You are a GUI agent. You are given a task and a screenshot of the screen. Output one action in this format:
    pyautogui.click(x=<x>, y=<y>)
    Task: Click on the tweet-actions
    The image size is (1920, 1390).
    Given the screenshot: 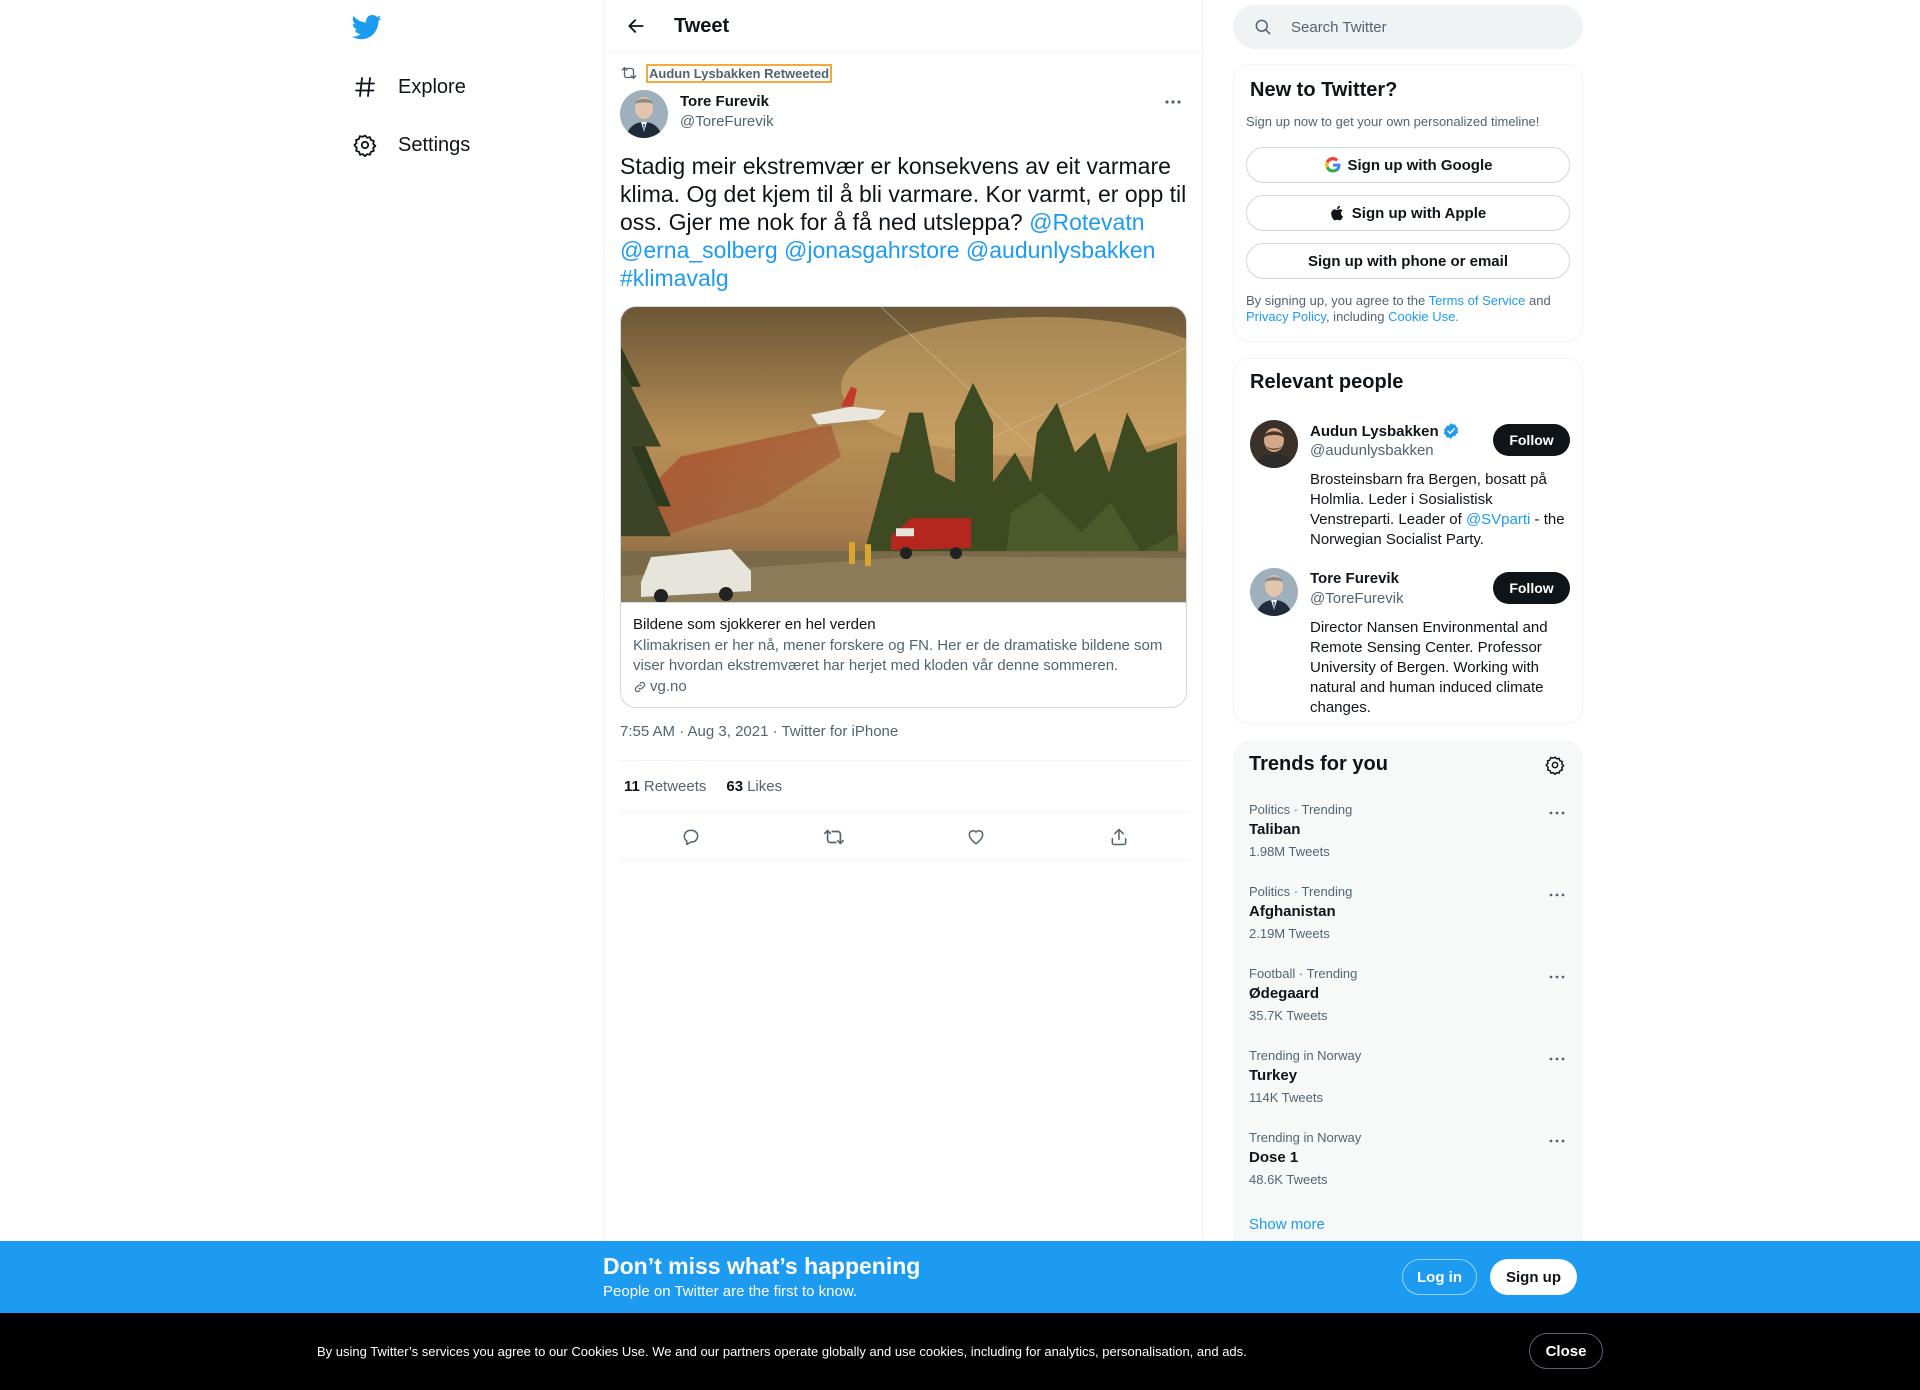 What is the action you would take?
    pyautogui.click(x=905, y=837)
    